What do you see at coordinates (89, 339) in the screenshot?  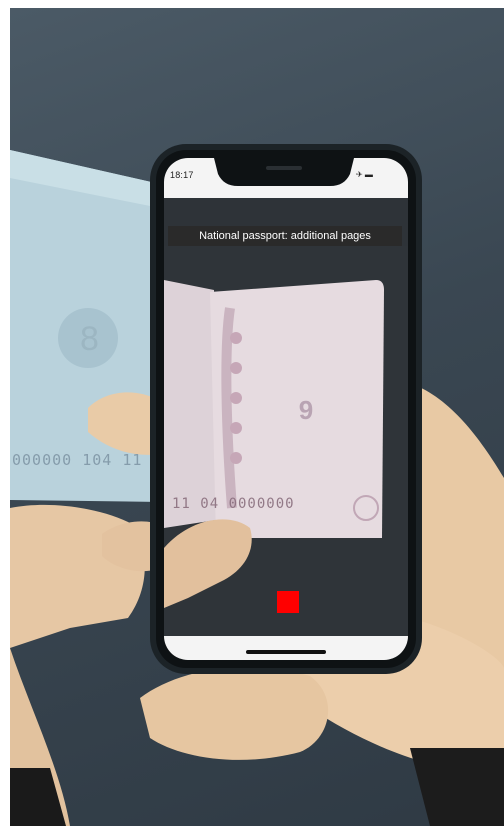 I see `svg-text: 8` at bounding box center [89, 339].